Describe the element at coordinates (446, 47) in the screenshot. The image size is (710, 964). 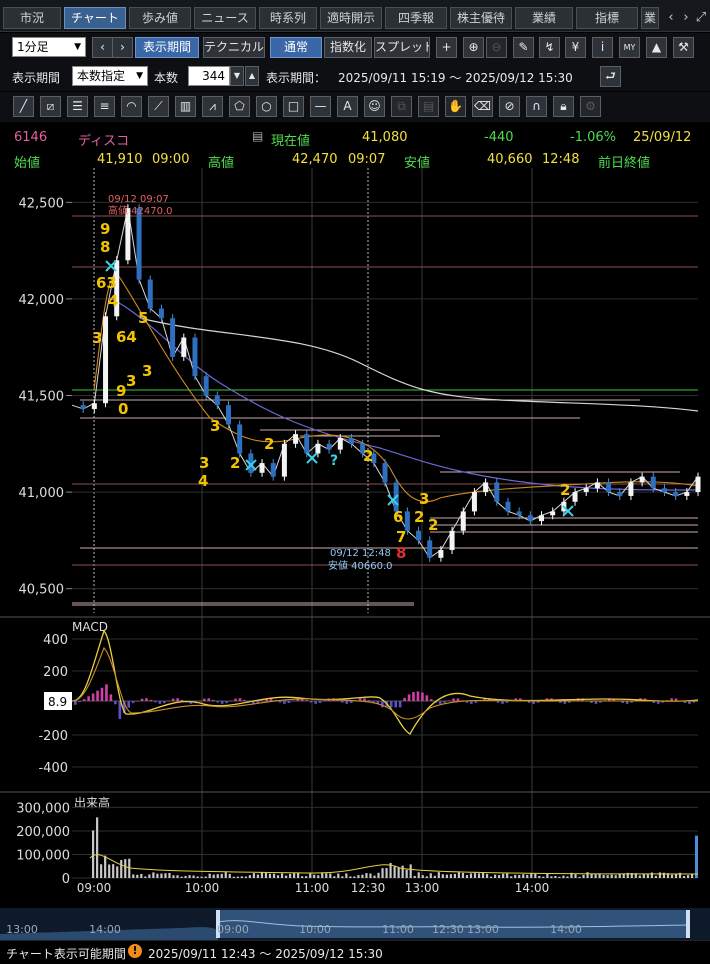
I see `crosshair-icon: +` at that location.